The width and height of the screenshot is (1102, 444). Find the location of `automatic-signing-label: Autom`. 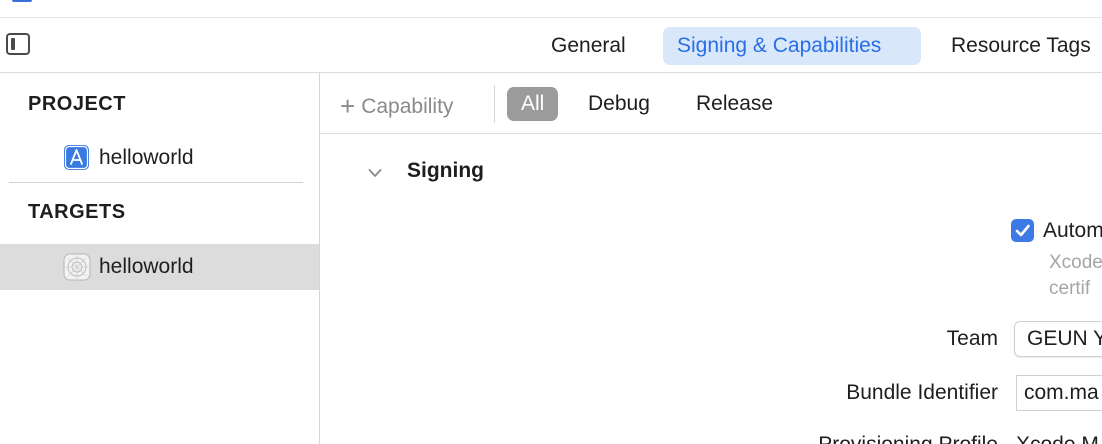

automatic-signing-label: Autom is located at coordinates (1072, 230).